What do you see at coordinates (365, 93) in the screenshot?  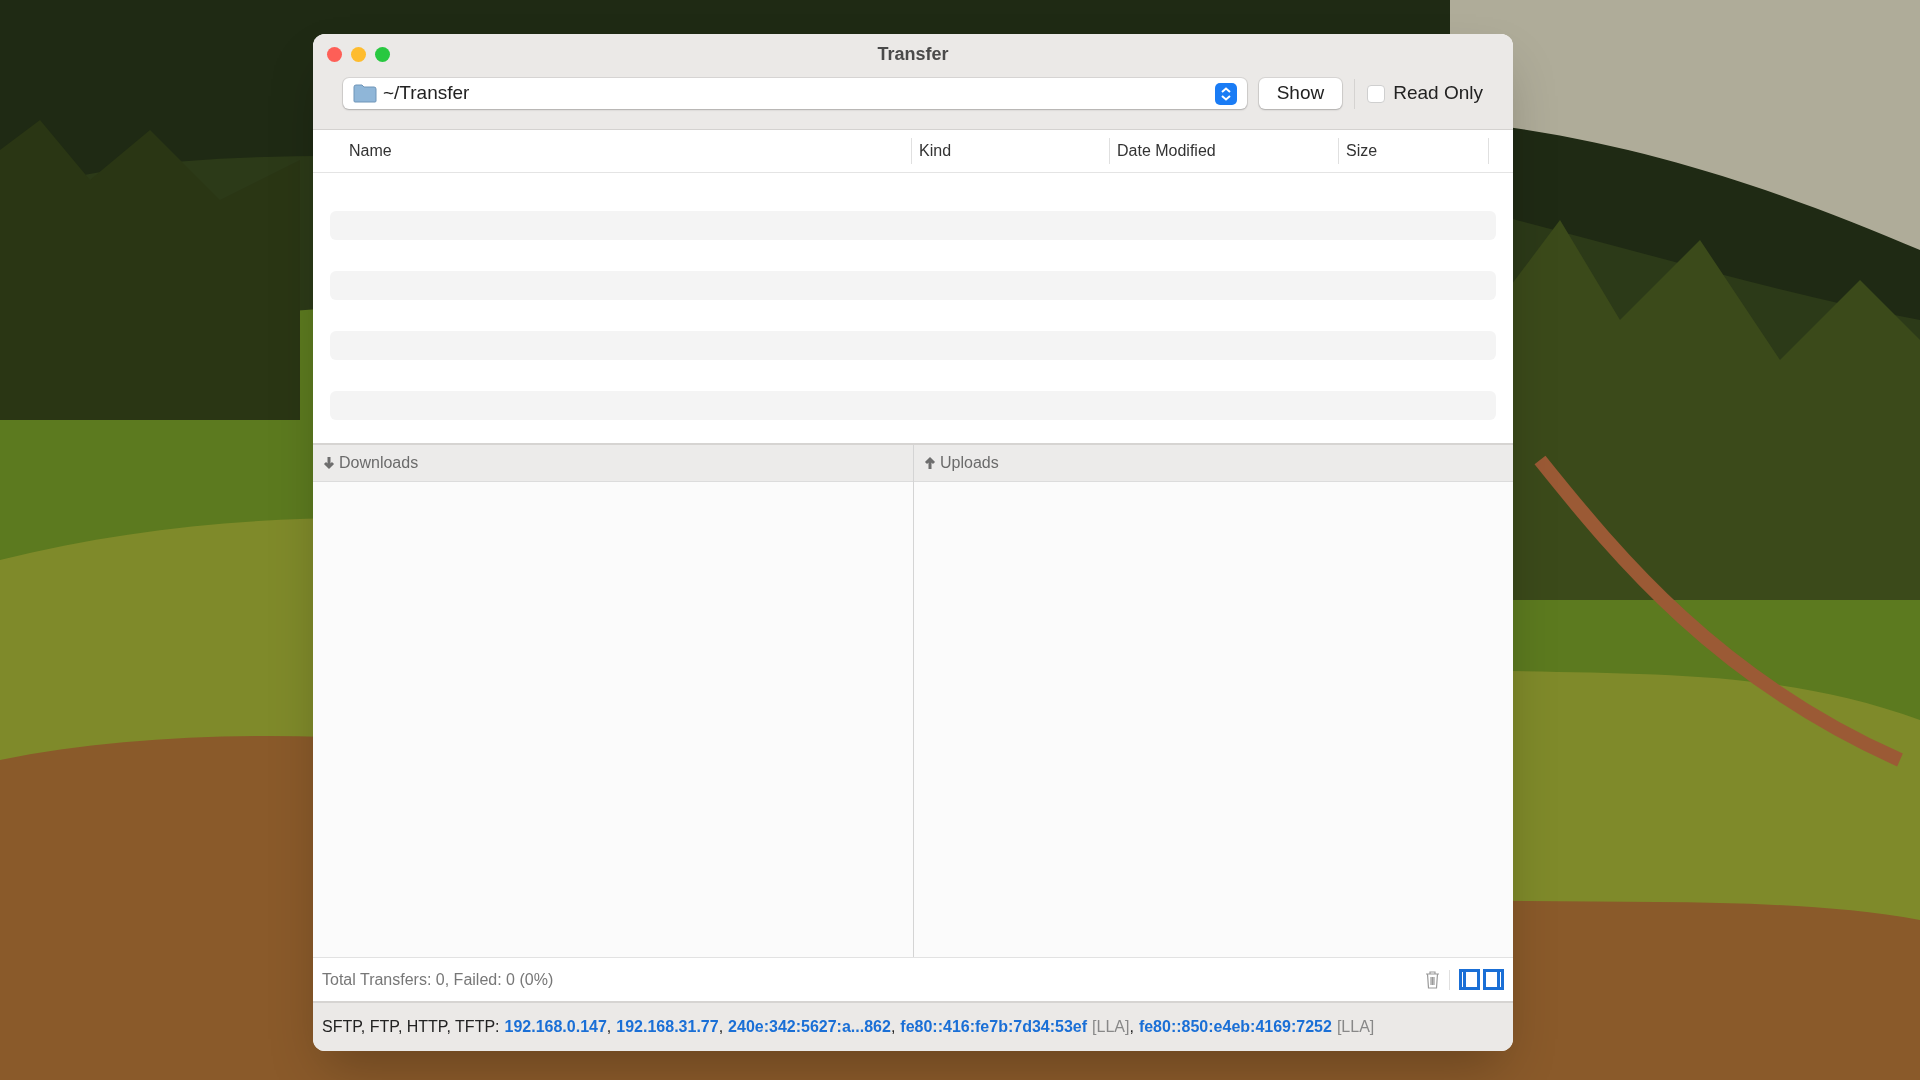 I see `folder-icon` at bounding box center [365, 93].